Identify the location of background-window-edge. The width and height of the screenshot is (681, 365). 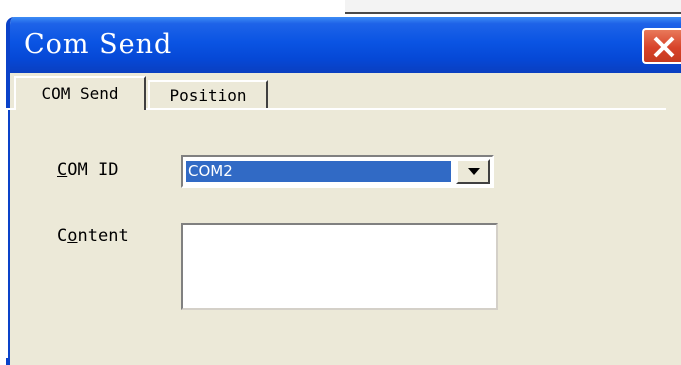
(513, 7).